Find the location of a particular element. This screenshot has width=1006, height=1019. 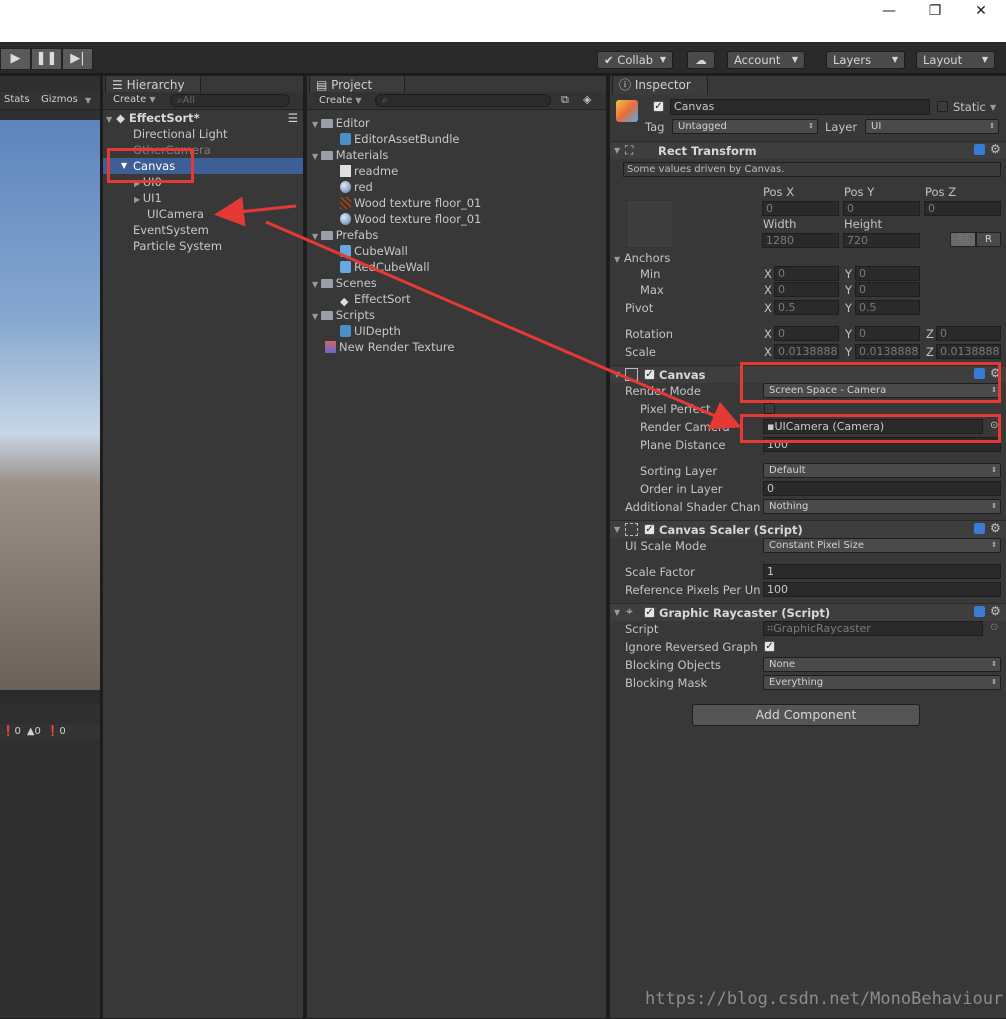

annotation-arrows is located at coordinates (478, 313).